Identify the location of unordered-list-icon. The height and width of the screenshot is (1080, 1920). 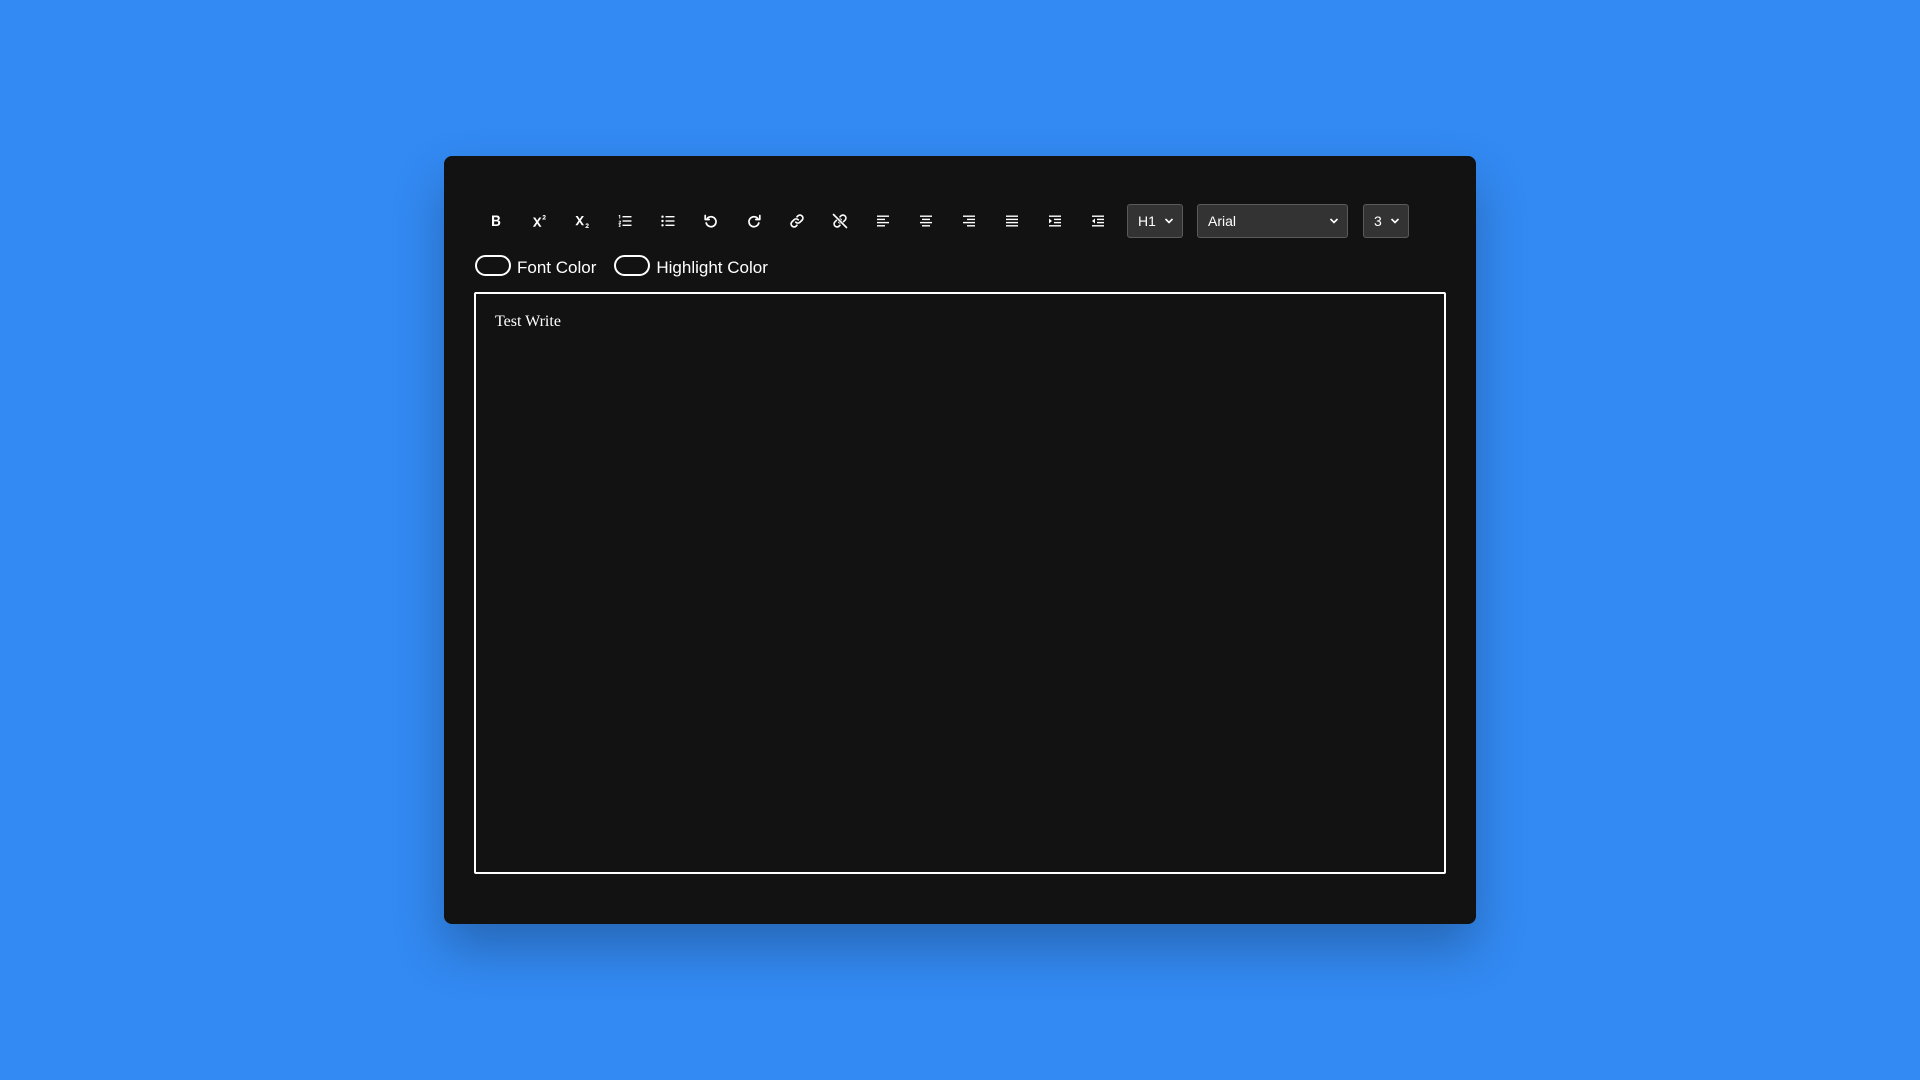
(667, 221).